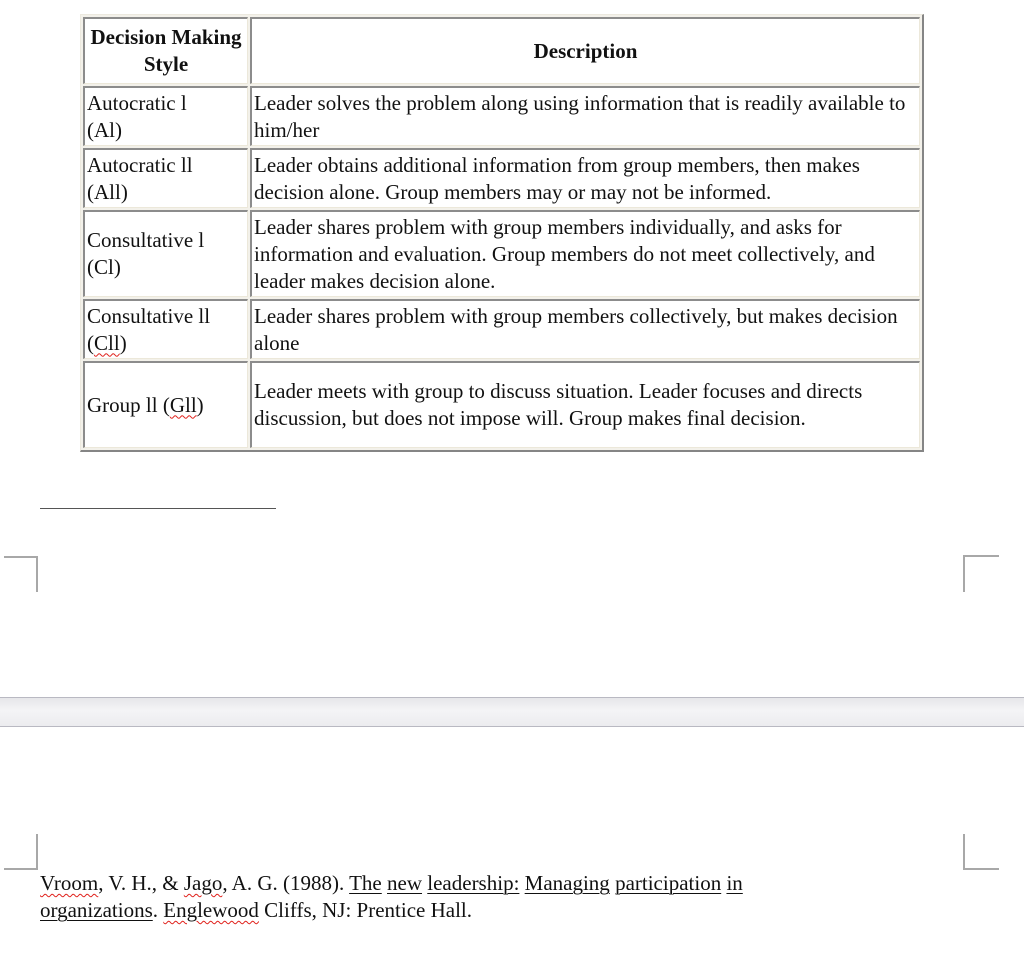 This screenshot has height=964, width=1024. I want to click on spellcheck-flagged-word: Jago, so click(203, 883).